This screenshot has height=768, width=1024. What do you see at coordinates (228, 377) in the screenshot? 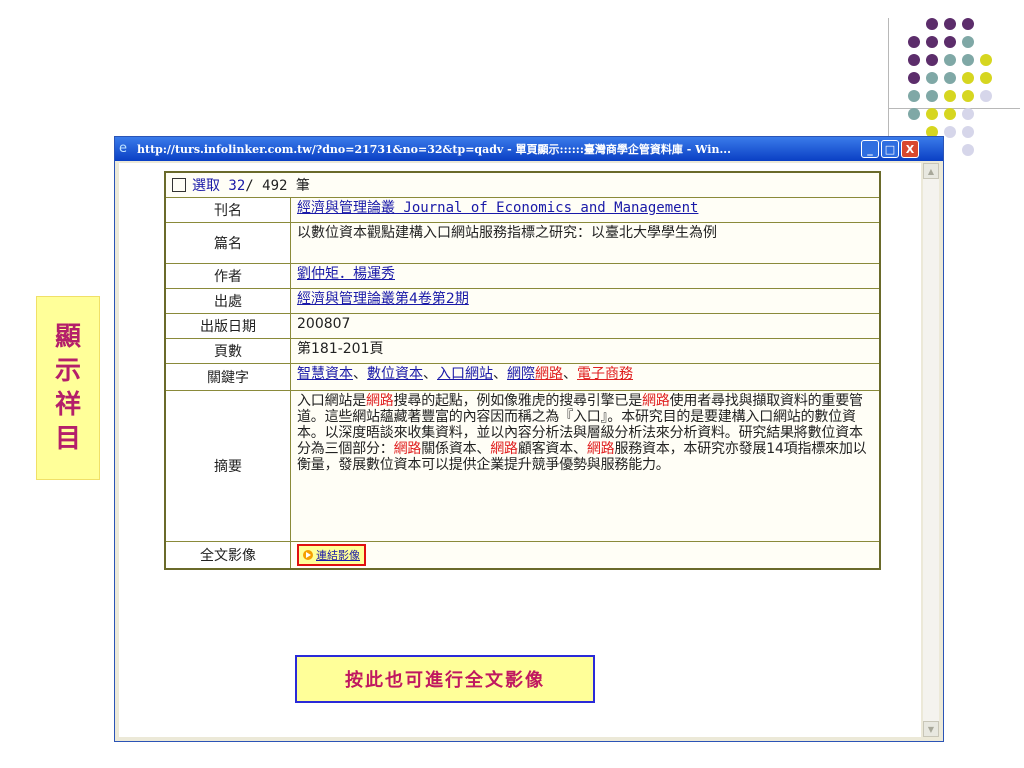
I see `row-label: 關鍵字` at bounding box center [228, 377].